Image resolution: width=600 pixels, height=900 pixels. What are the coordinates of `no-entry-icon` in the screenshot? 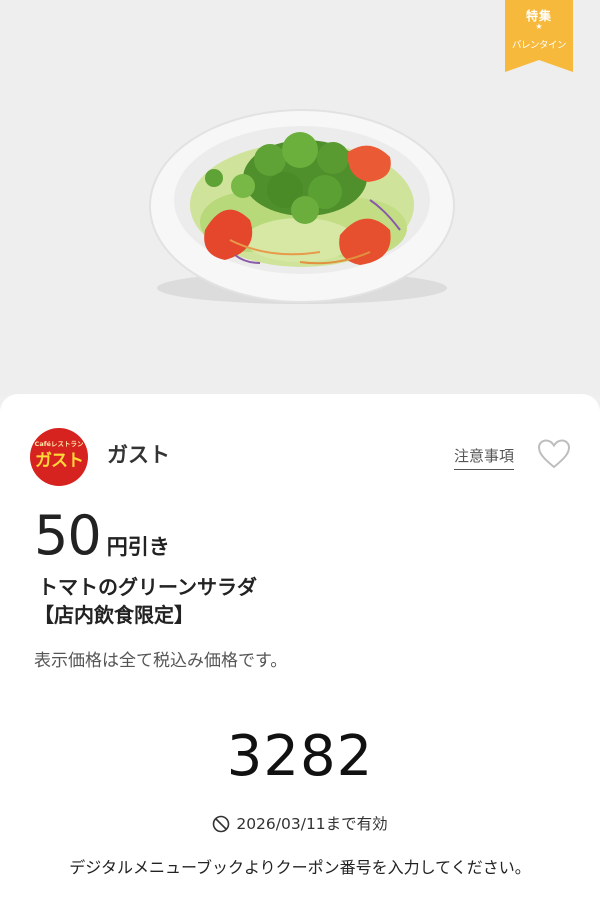 It's located at (221, 824).